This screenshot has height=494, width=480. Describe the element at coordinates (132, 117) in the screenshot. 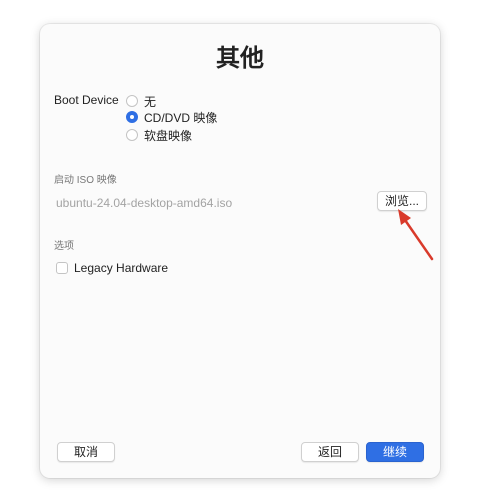

I see `radio-button-selected` at that location.